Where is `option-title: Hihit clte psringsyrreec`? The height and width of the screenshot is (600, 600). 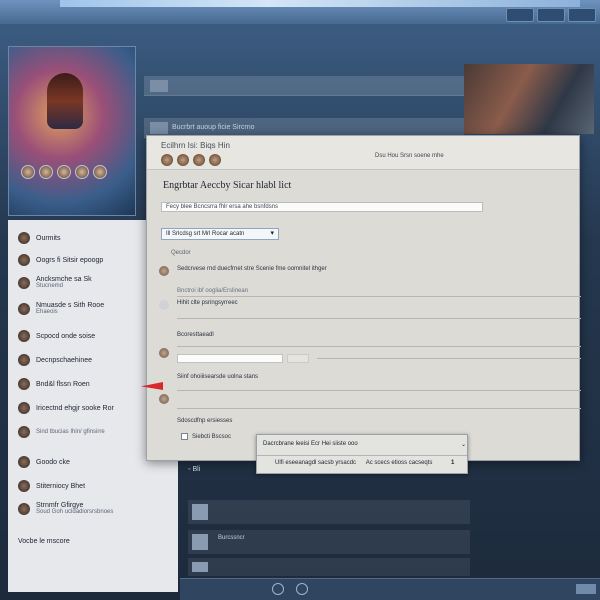 option-title: Hihit clte psringsyrreec is located at coordinates (207, 303).